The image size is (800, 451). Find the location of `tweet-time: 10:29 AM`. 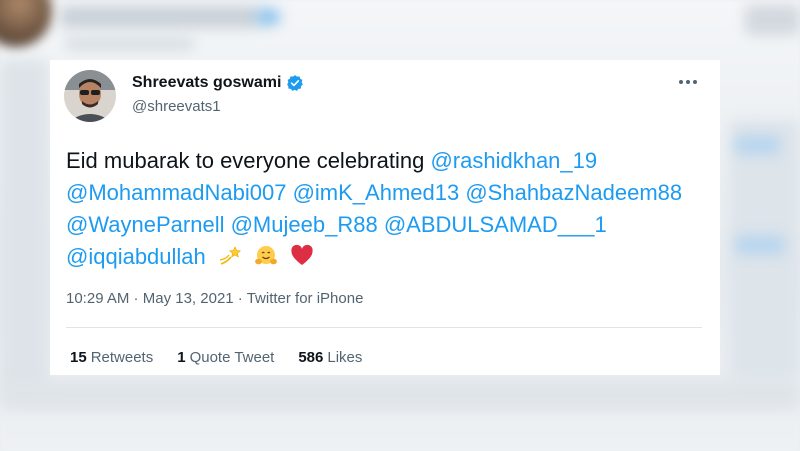

tweet-time: 10:29 AM is located at coordinates (97, 298).